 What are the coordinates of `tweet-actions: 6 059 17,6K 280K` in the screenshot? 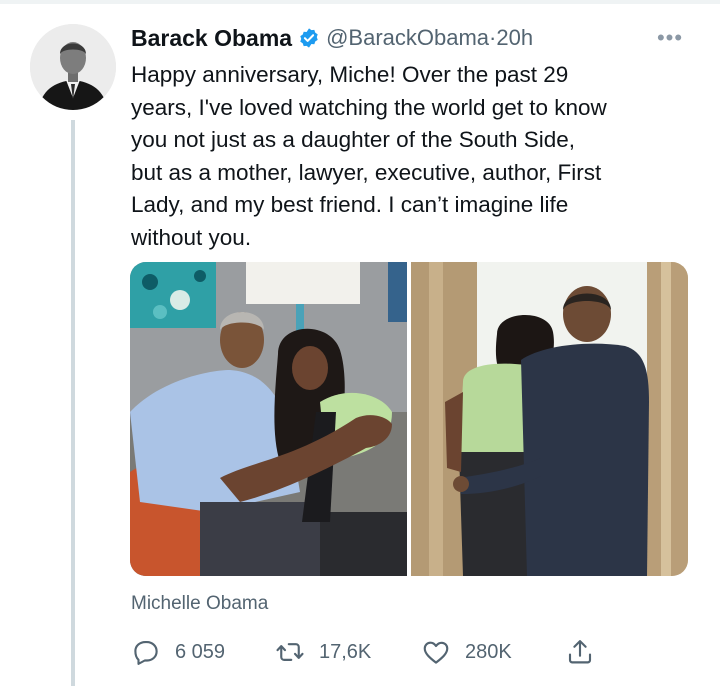 It's located at (371, 652).